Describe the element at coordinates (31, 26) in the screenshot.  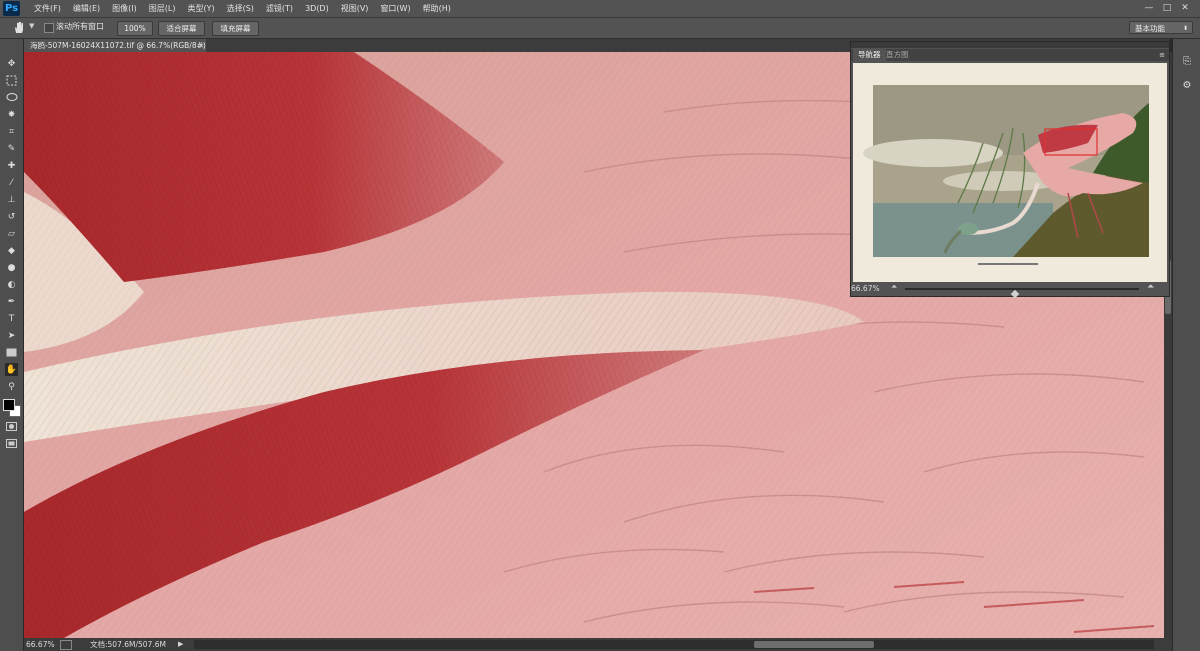
I see `tool-preset-chevron-icon: ▼` at that location.